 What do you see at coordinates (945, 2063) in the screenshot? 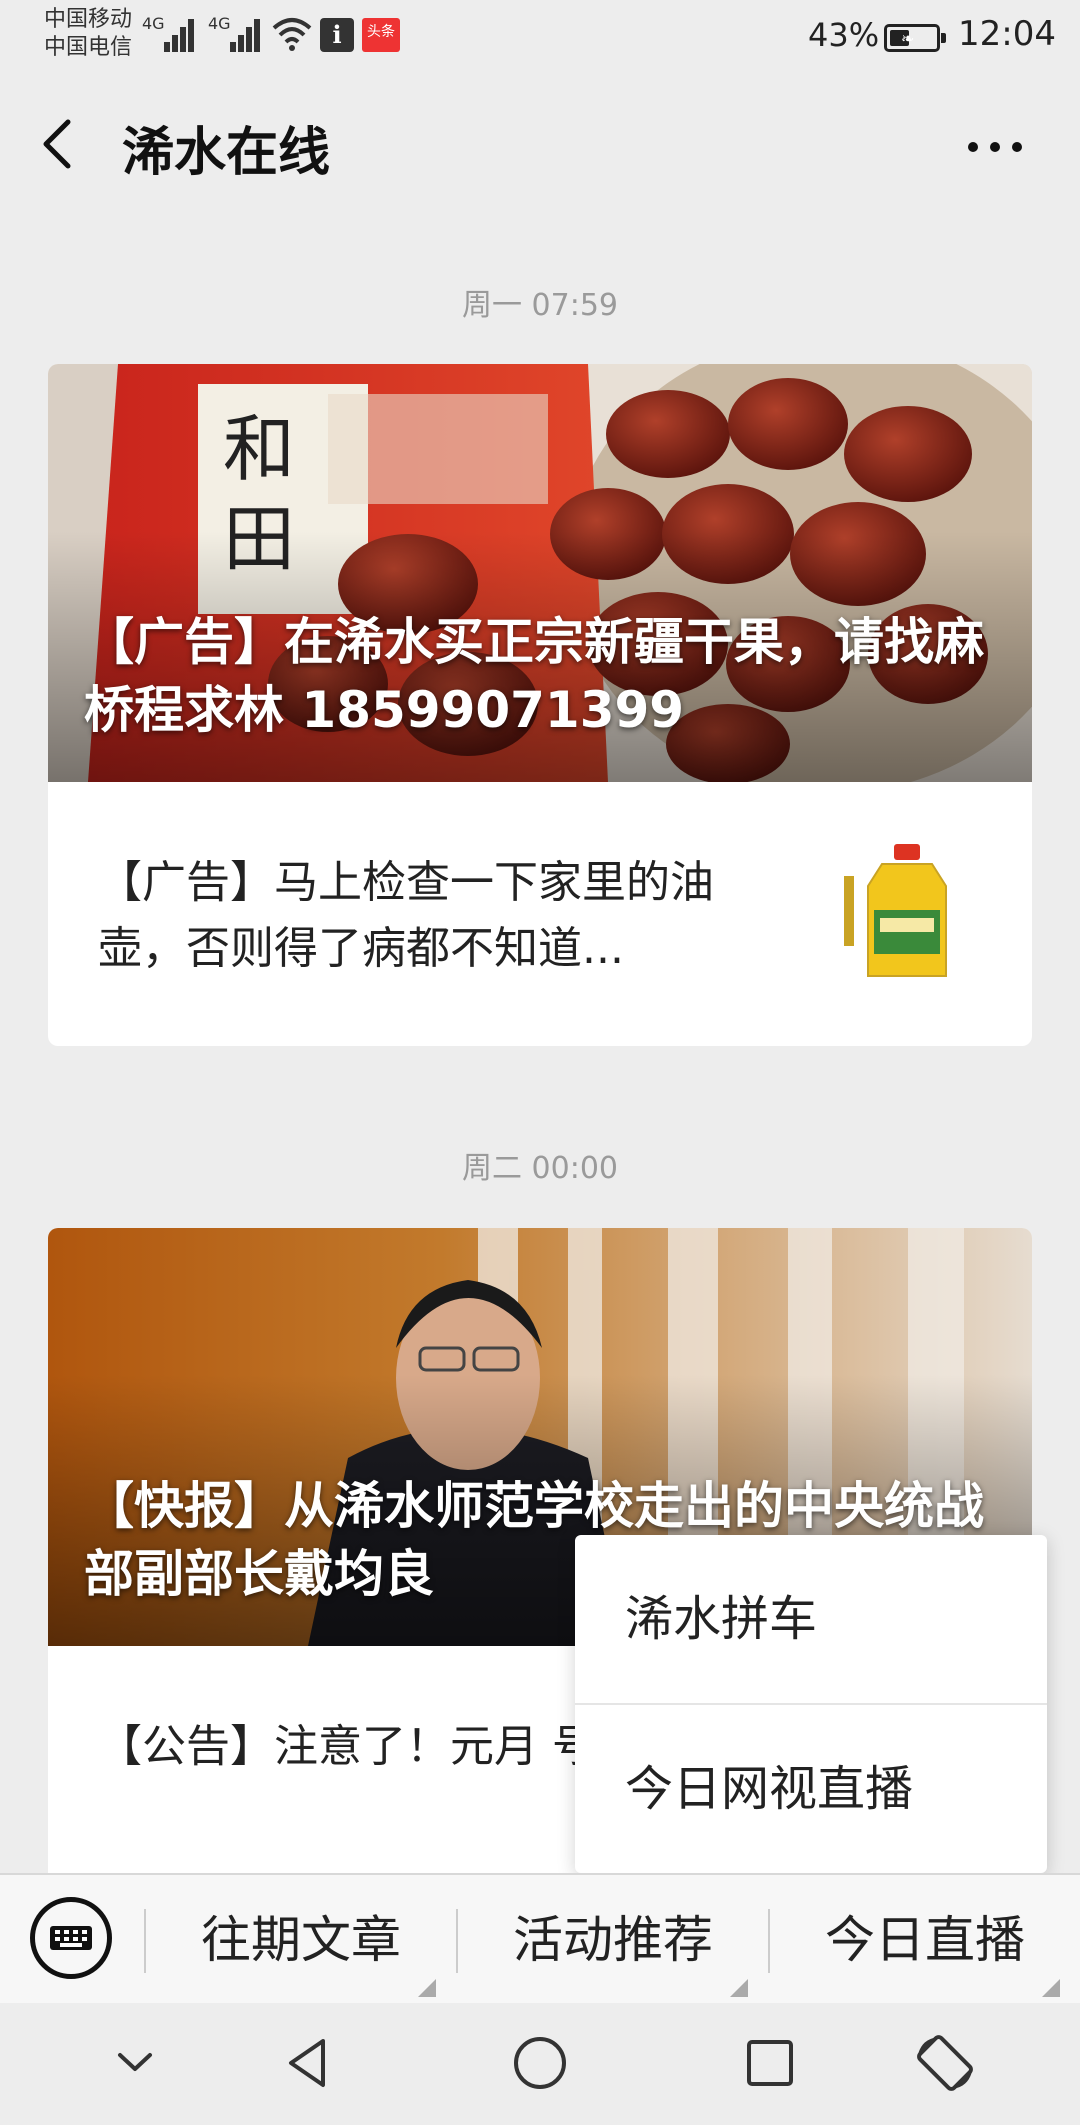
I see `rotate-icon` at bounding box center [945, 2063].